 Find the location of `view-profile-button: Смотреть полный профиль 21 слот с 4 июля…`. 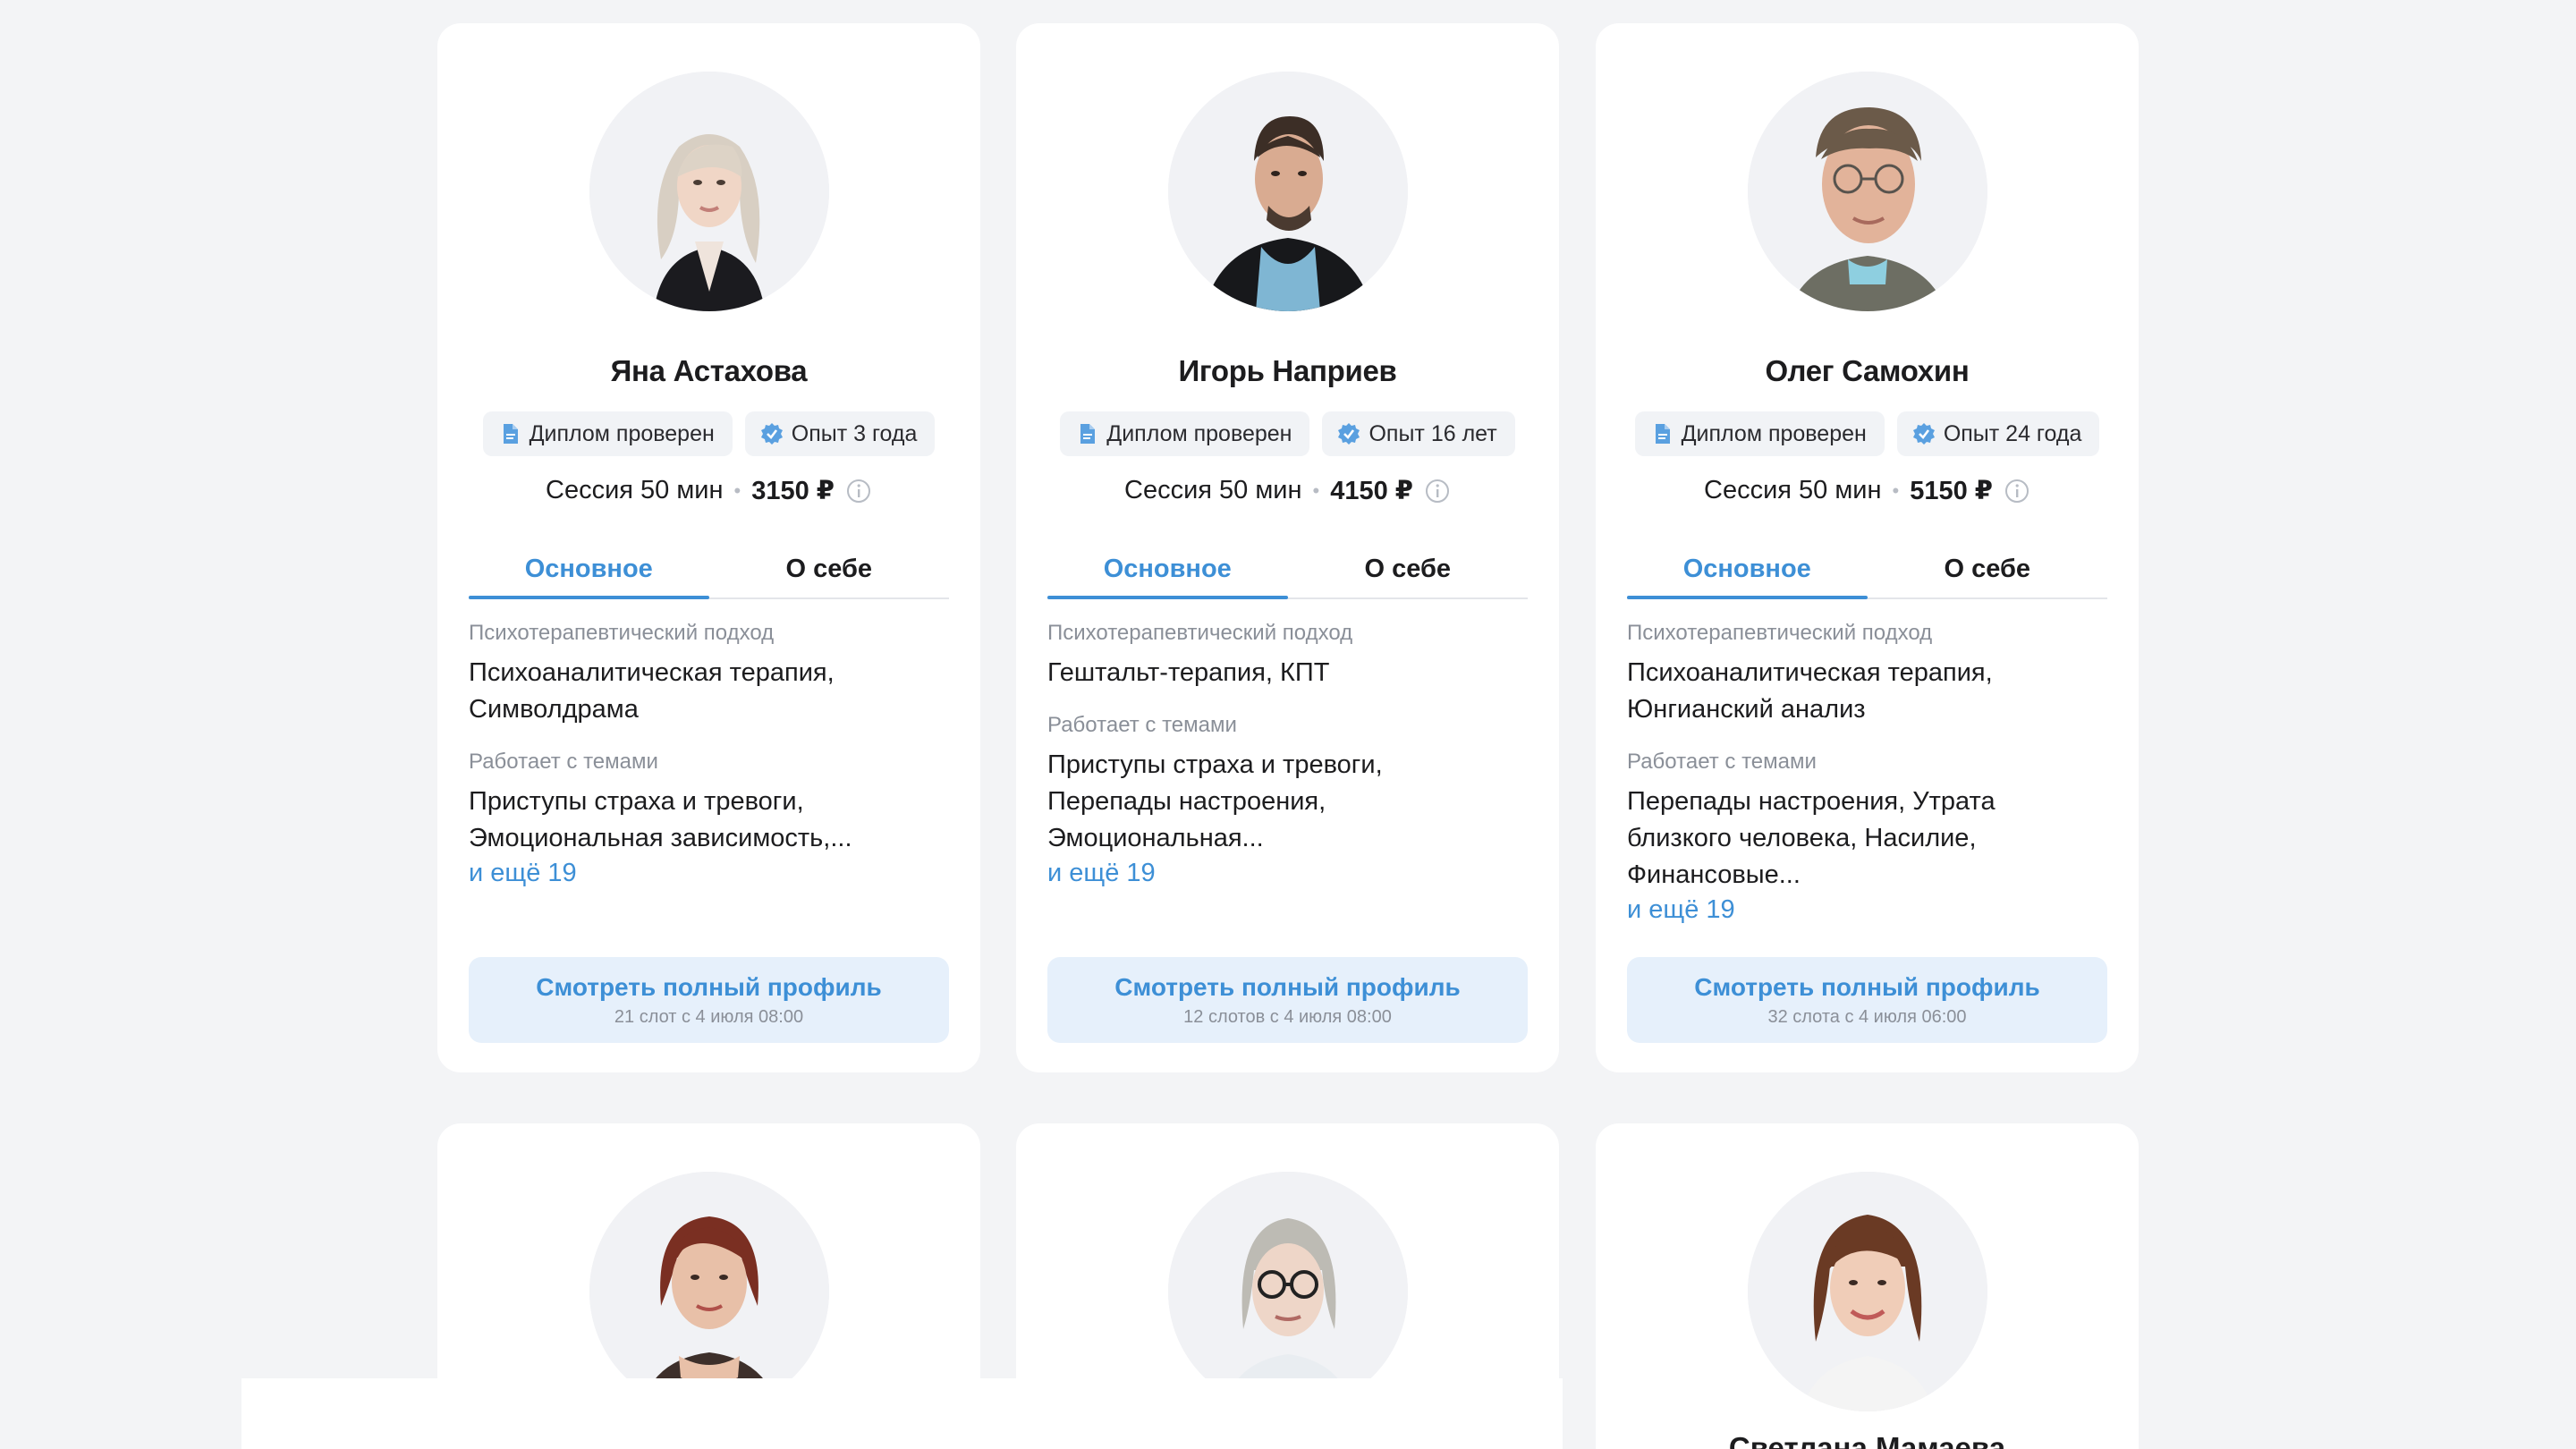

view-profile-button: Смотреть полный профиль 21 слот с 4 июля… is located at coordinates (709, 1000).